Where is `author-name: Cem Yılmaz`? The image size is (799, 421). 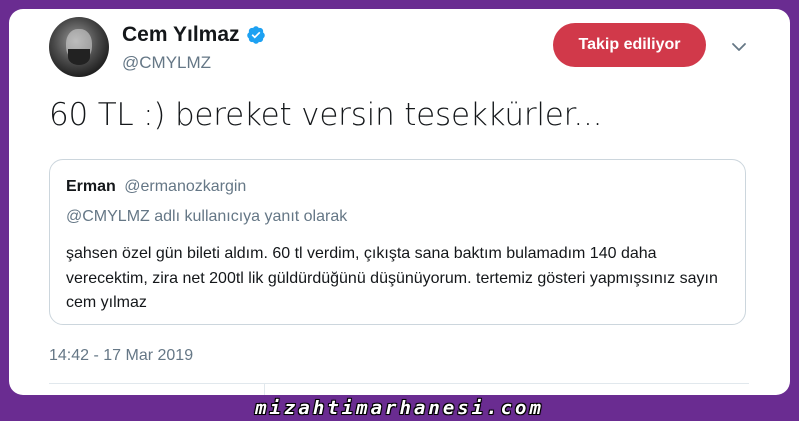
author-name: Cem Yılmaz is located at coordinates (181, 35).